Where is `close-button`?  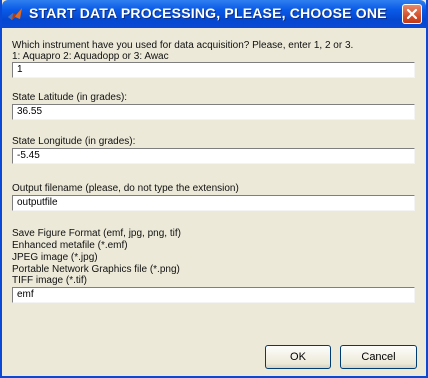 close-button is located at coordinates (412, 14).